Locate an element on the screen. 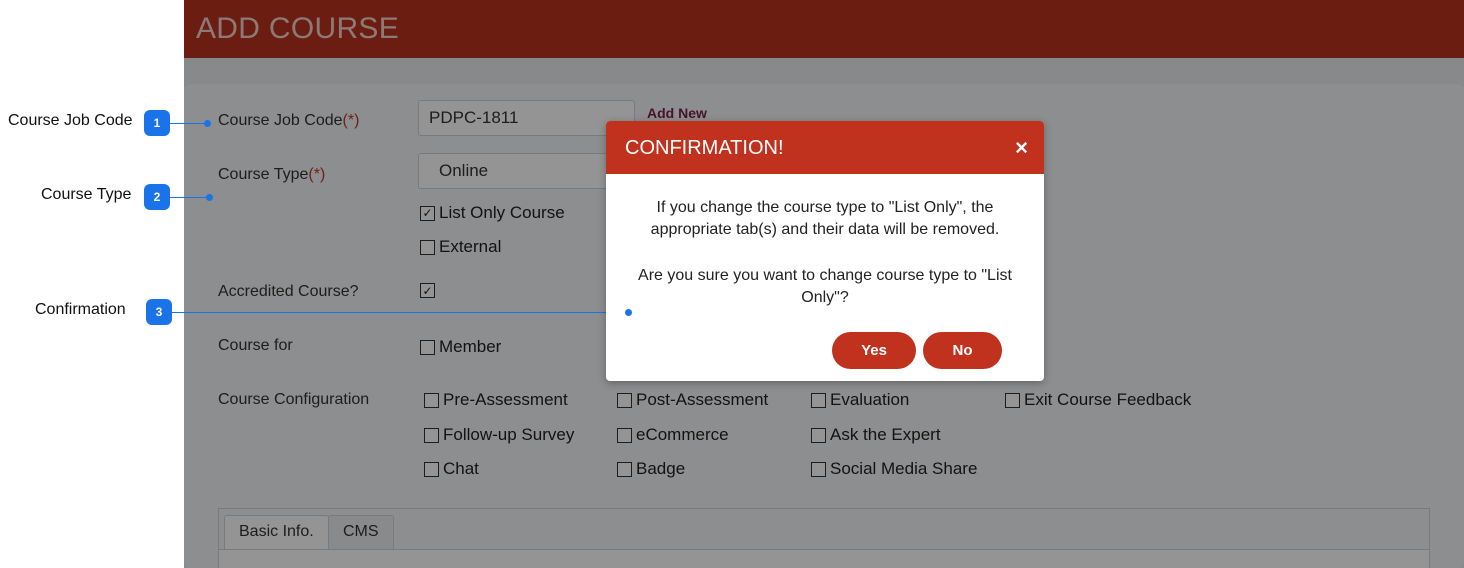 The width and height of the screenshot is (1464, 568). callout-label-1: Course Job Code is located at coordinates (70, 120).